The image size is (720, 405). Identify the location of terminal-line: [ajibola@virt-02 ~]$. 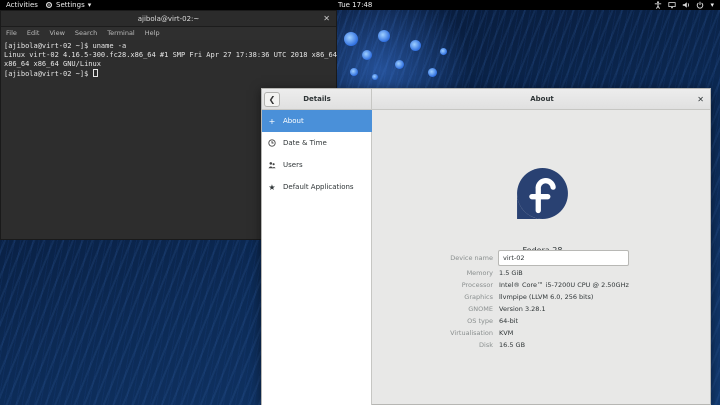
(48, 74).